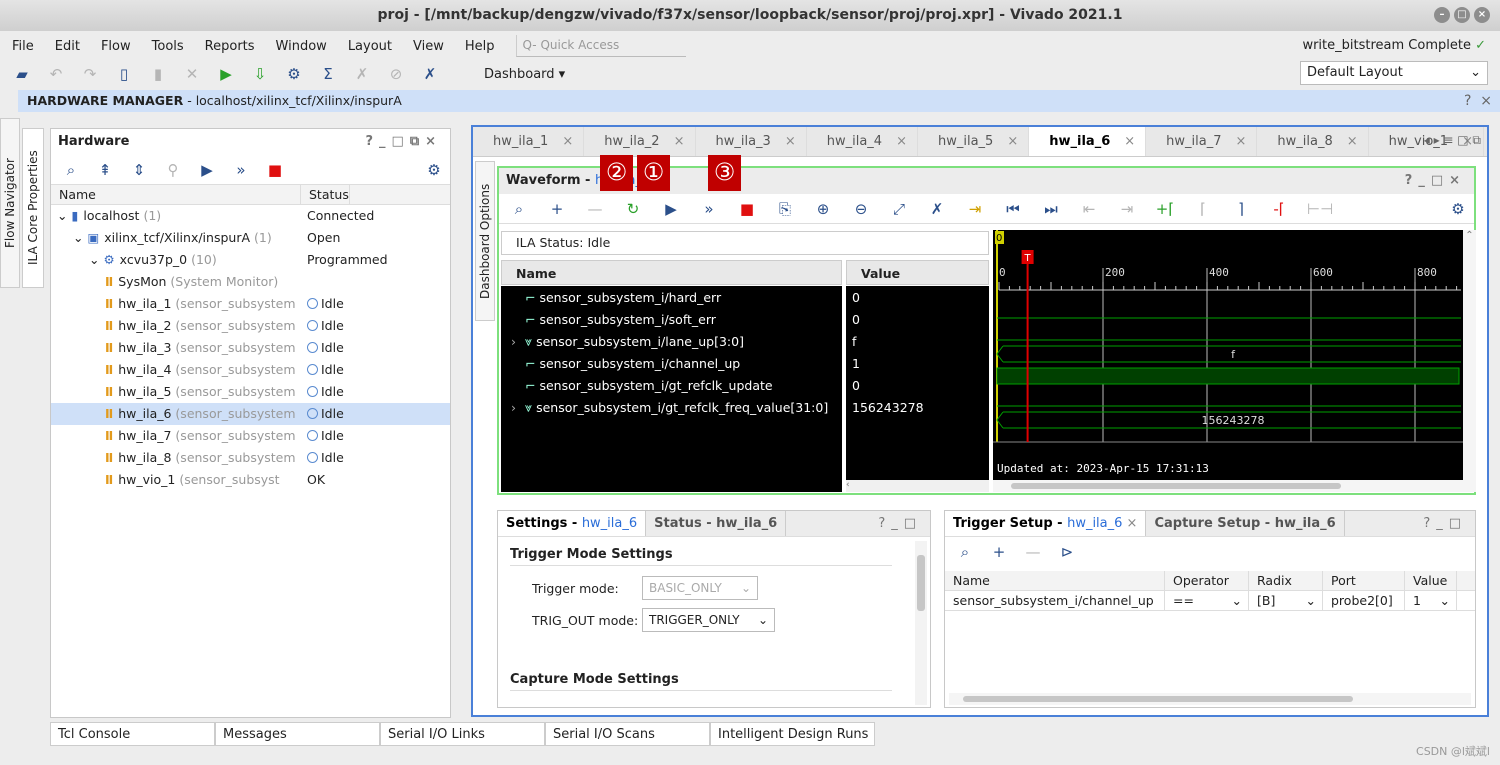 The width and height of the screenshot is (1500, 765). I want to click on menu-edit: Edit, so click(67, 46).